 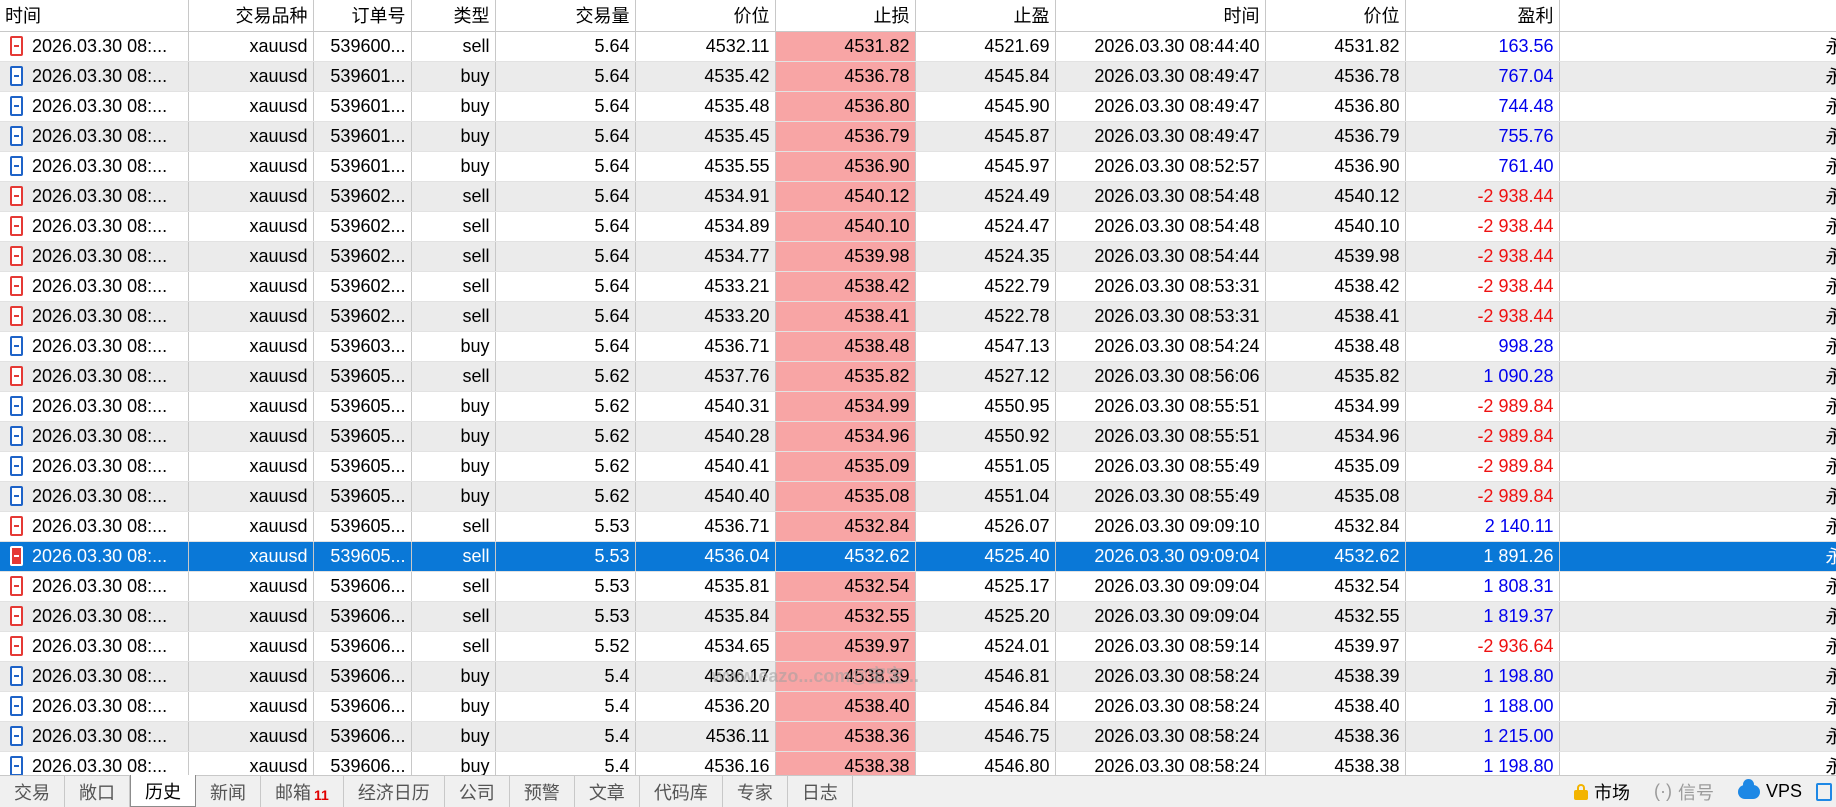 I want to click on close-time-cell: 2026.03.30 08:58:24, so click(x=1160, y=676).